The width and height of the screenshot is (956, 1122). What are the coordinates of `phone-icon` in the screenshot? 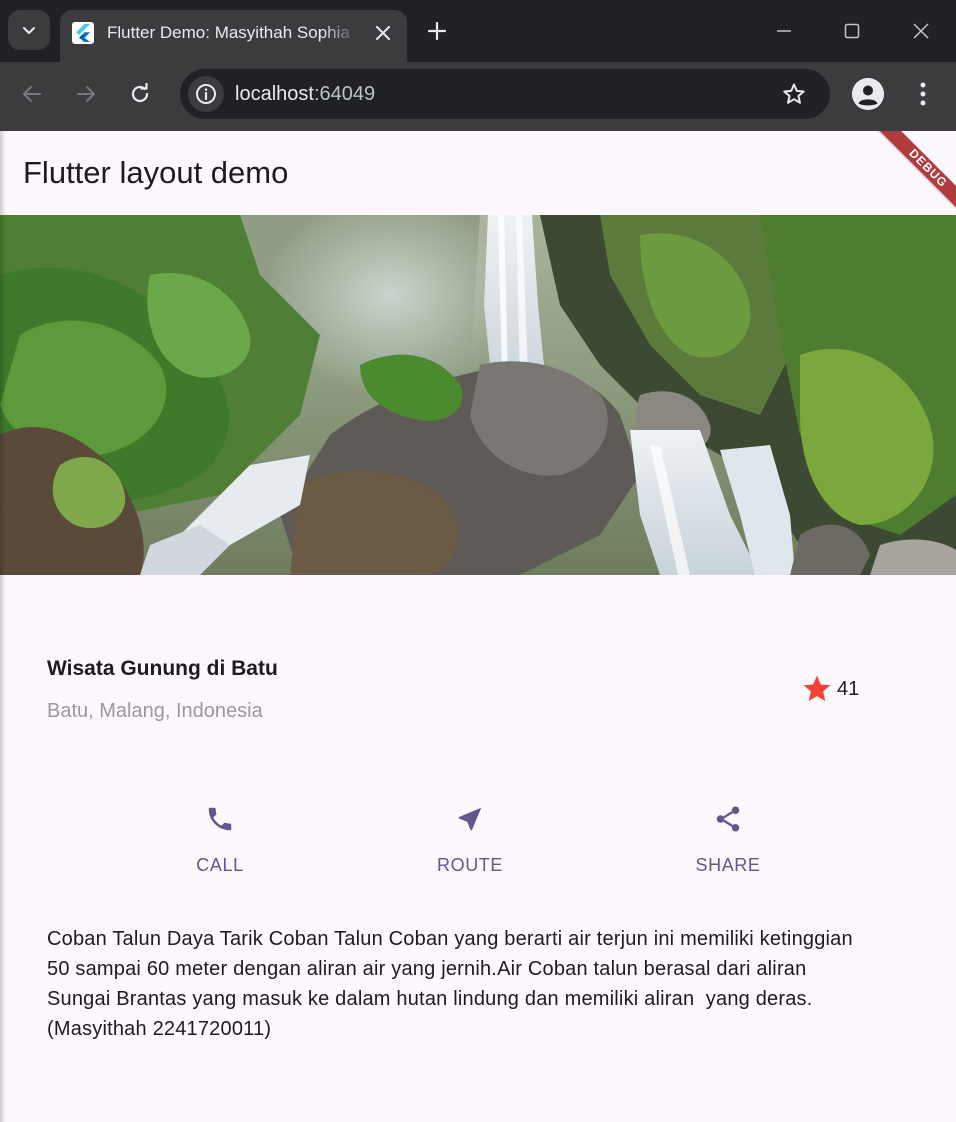 It's located at (220, 819).